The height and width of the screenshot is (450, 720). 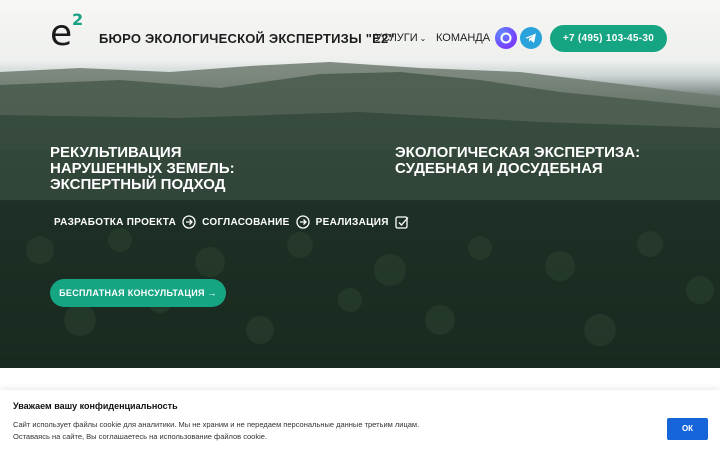 I want to click on telegram-icon, so click(x=531, y=38).